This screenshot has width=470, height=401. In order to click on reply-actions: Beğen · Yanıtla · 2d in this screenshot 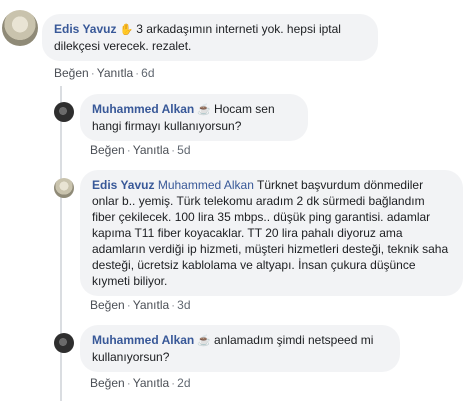, I will do `click(140, 383)`.